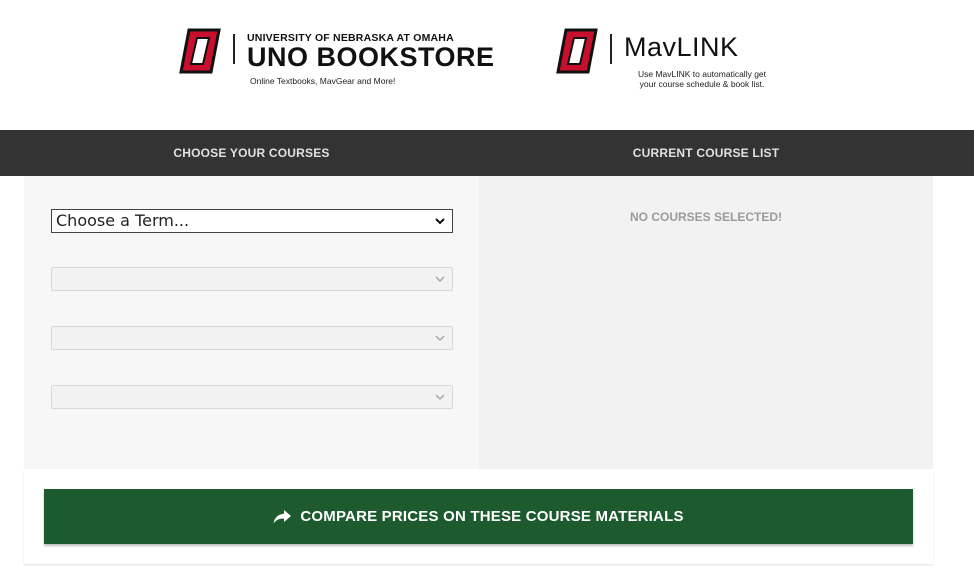 This screenshot has width=974, height=585. I want to click on mavlink-o-logo-icon, so click(577, 51).